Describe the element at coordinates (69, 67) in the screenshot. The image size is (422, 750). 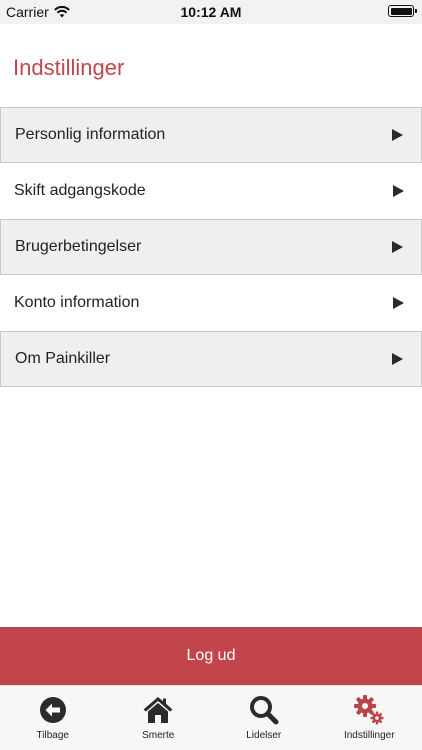
I see `page-title: Indstillinger` at that location.